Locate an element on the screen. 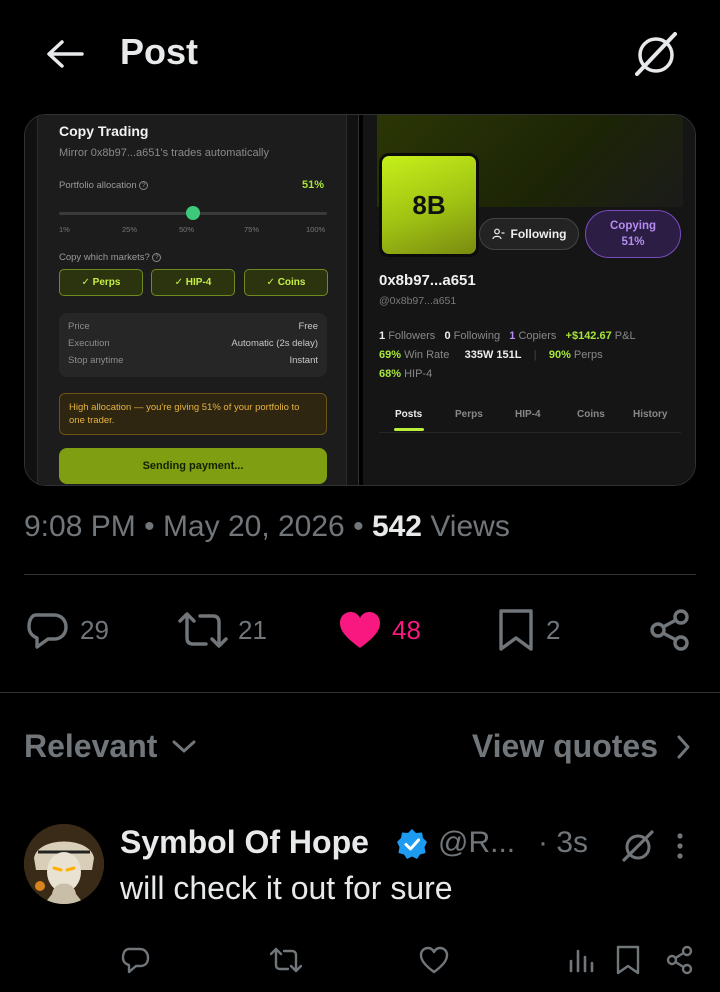 Image resolution: width=720 pixels, height=992 pixels. reply-grok-button is located at coordinates (638, 846).